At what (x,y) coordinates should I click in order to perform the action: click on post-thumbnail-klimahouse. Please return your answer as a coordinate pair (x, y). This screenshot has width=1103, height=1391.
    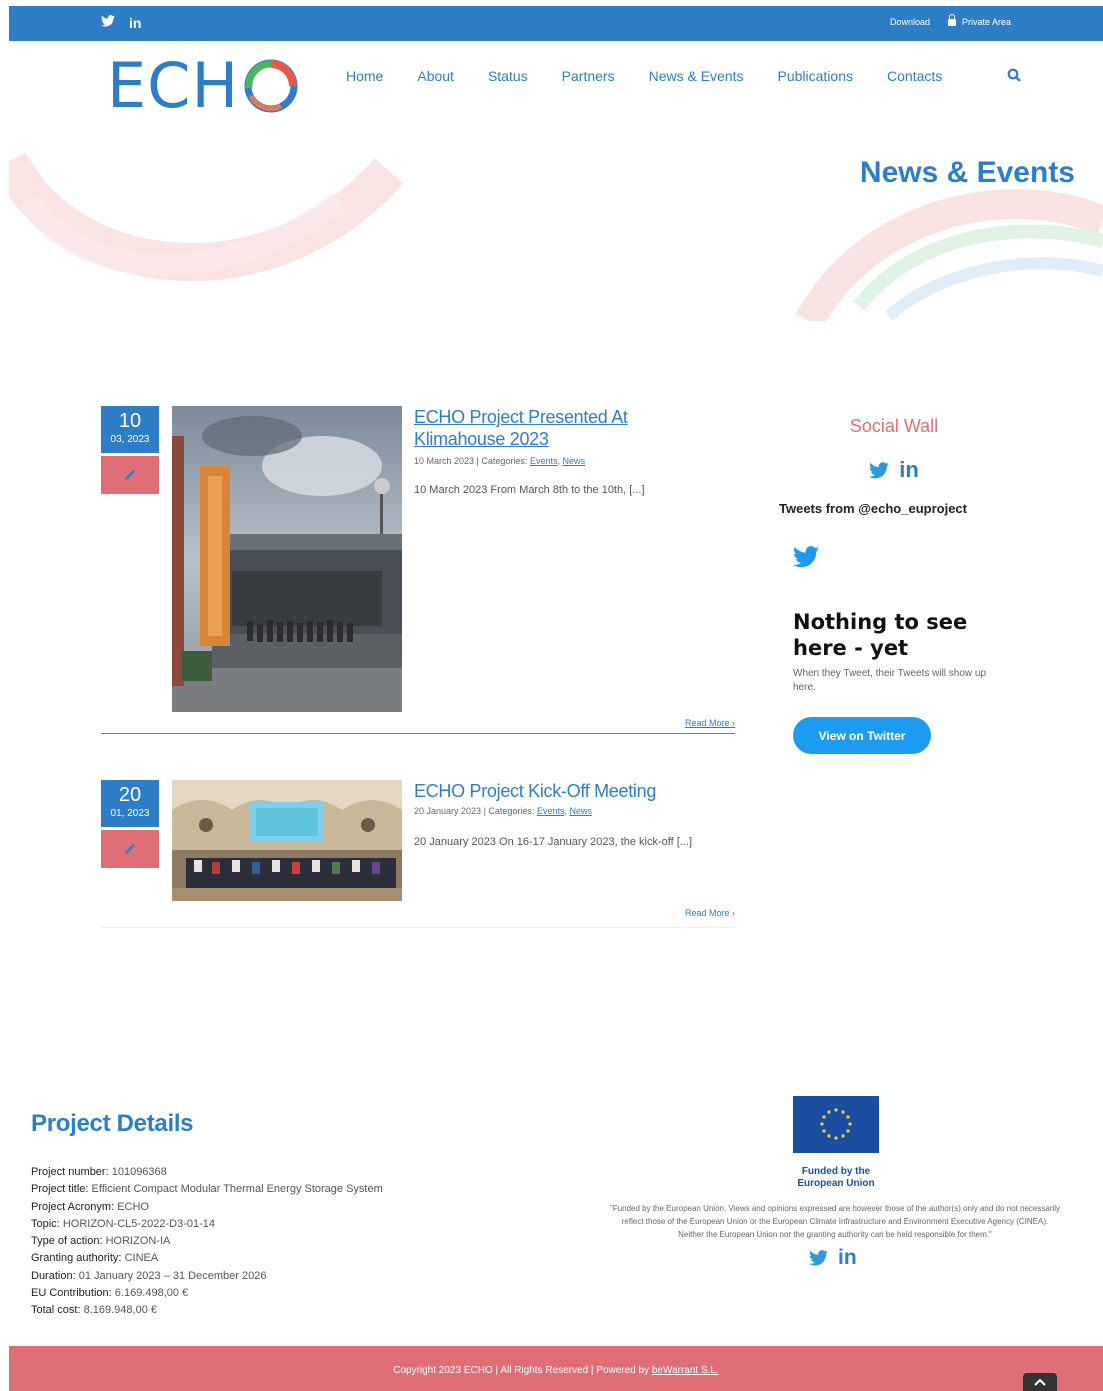
    Looking at the image, I should click on (287, 559).